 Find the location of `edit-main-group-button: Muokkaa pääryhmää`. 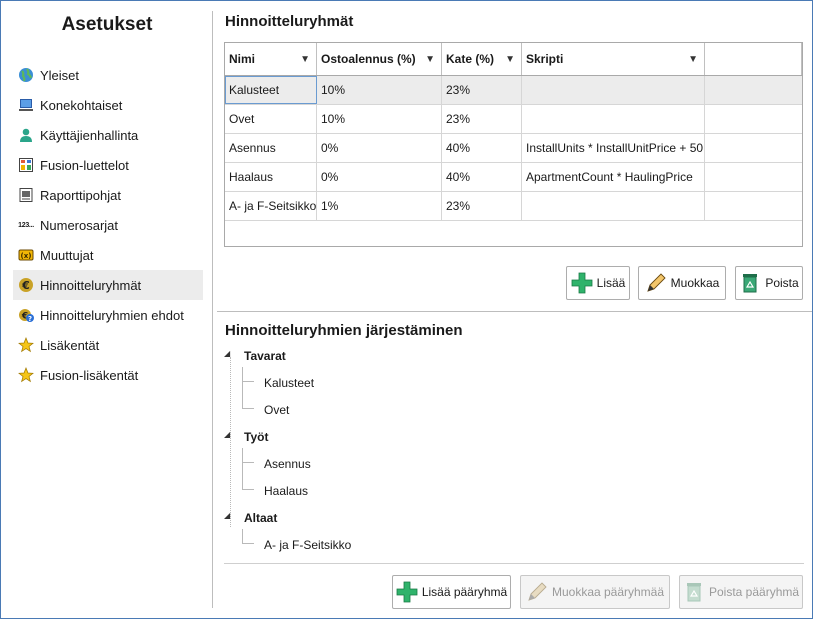

edit-main-group-button: Muokkaa pääryhmää is located at coordinates (595, 592).